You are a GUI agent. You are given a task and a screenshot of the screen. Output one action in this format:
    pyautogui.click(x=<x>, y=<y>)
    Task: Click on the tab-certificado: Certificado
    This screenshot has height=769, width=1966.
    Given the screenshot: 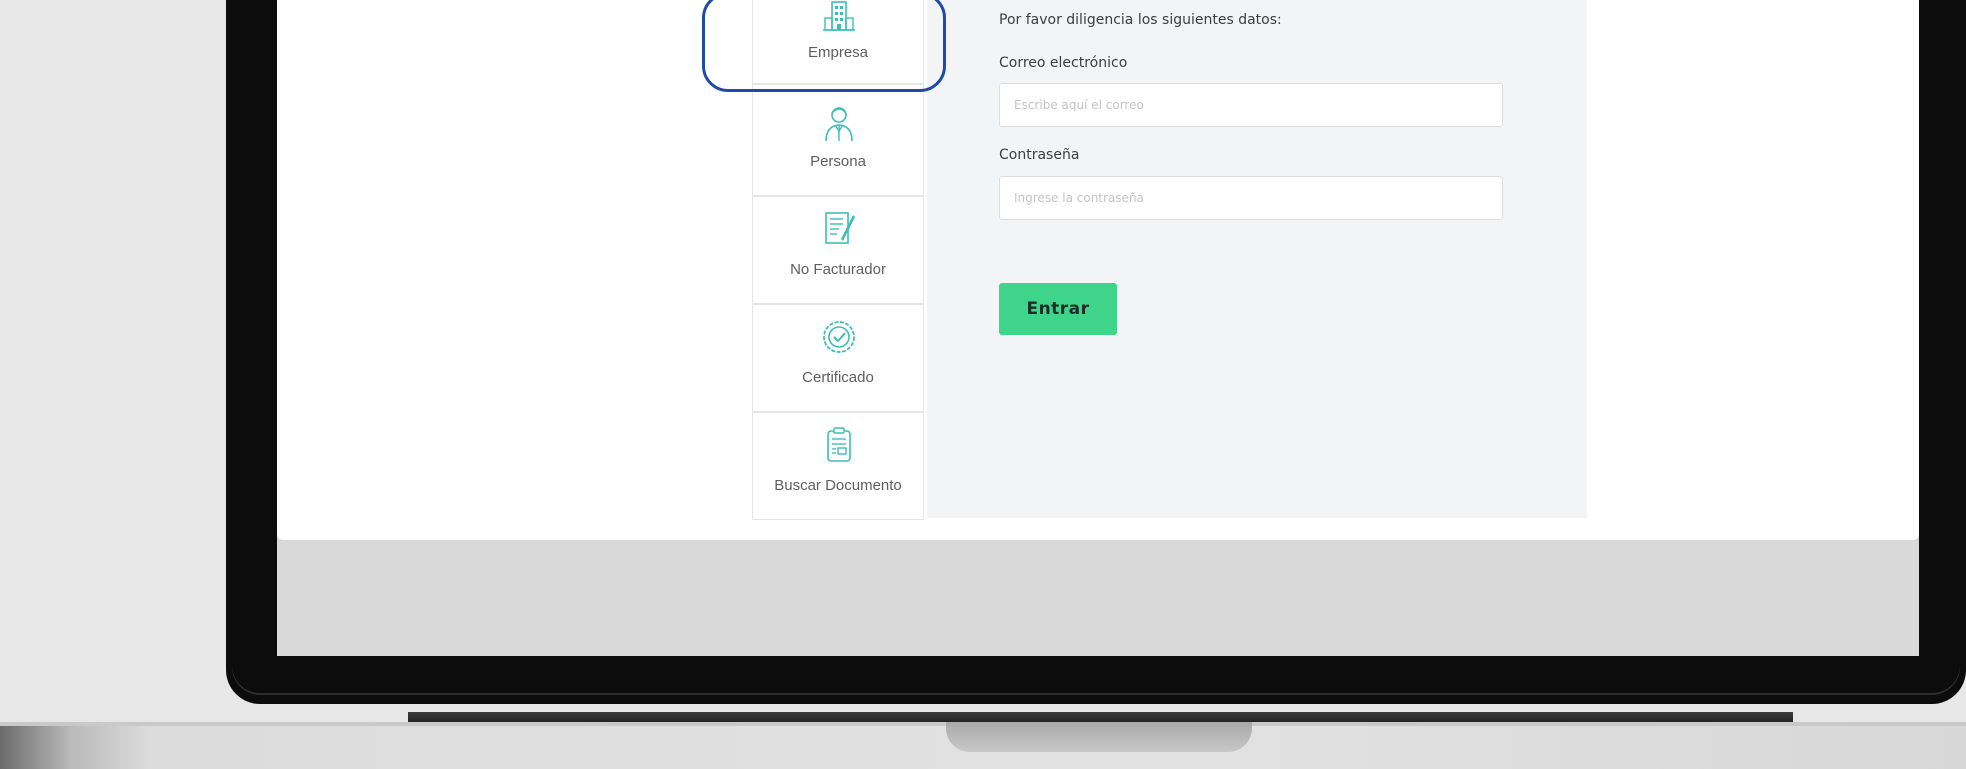 What is the action you would take?
    pyautogui.click(x=838, y=358)
    